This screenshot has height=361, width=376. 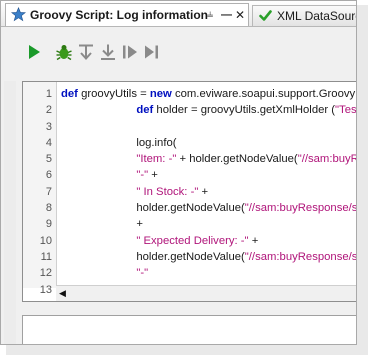 I want to click on code-token: groovyUtils =, so click(x=113, y=94).